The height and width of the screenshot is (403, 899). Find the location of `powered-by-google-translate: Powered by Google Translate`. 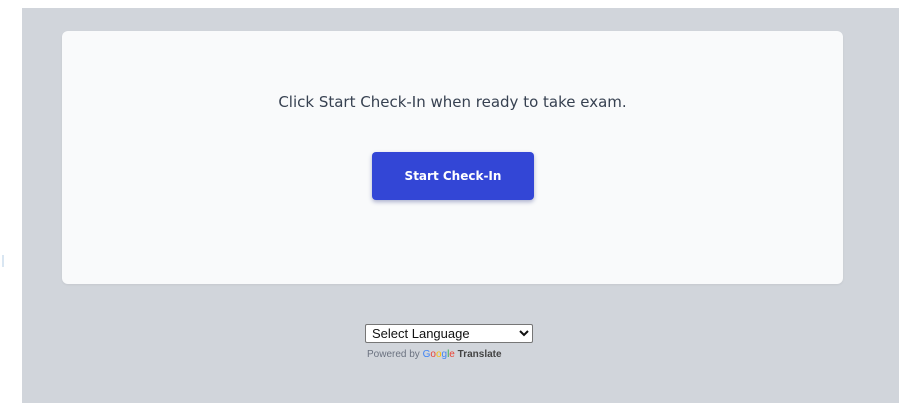

powered-by-google-translate: Powered by Google Translate is located at coordinates (454, 354).